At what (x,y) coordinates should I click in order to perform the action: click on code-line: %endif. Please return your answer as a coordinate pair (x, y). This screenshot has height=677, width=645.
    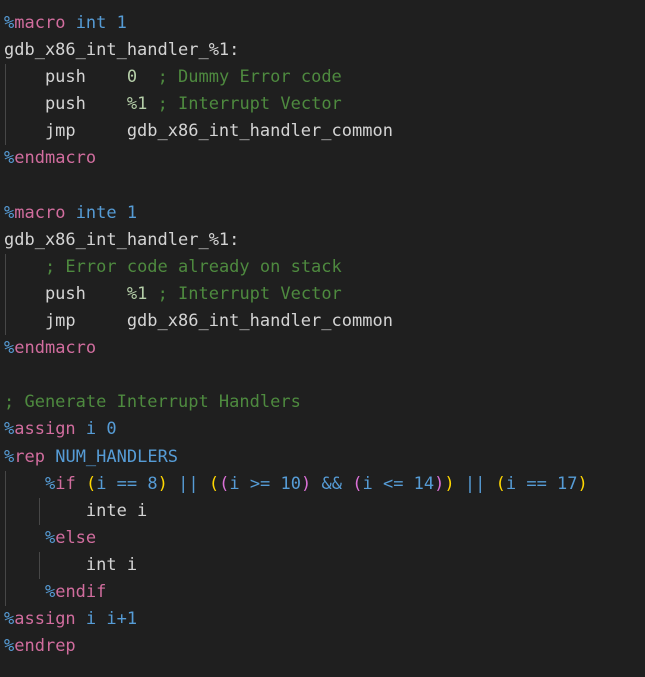
    Looking at the image, I should click on (322, 592).